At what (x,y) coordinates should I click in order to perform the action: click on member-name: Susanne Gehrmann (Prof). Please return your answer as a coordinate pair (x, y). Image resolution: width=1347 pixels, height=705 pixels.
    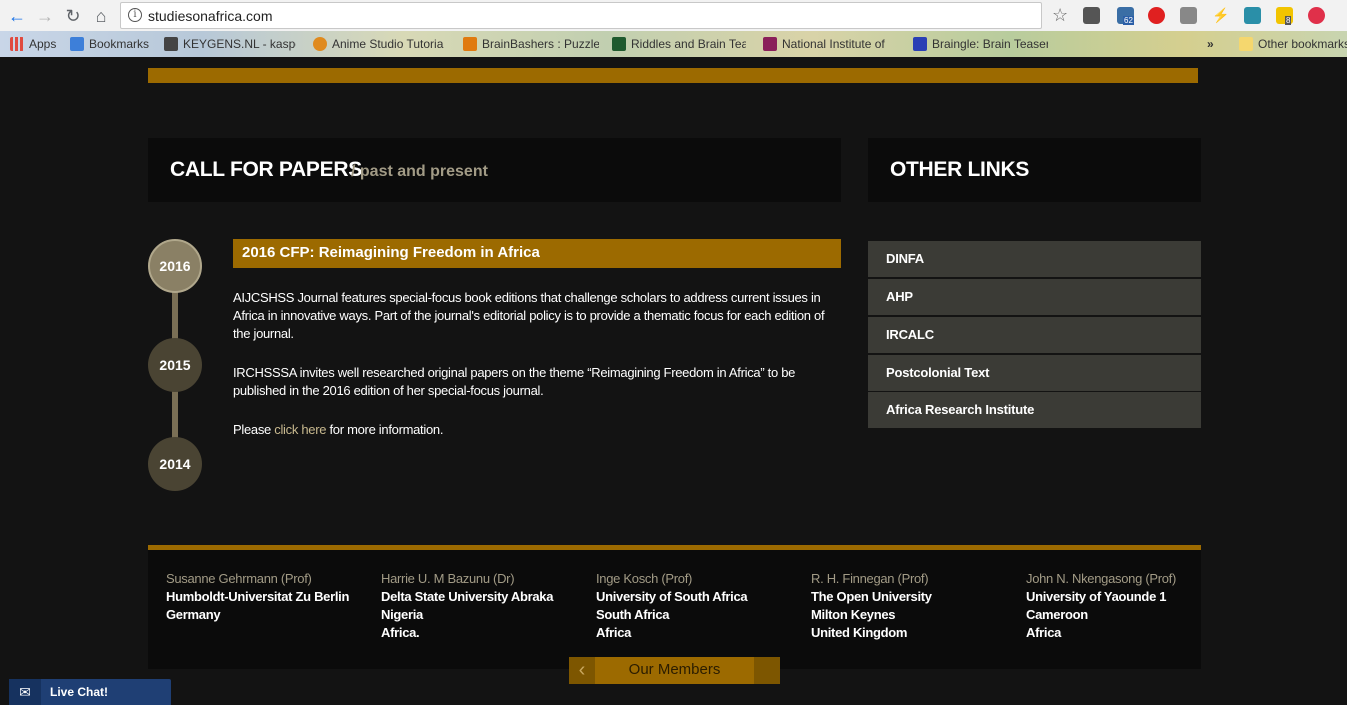
    Looking at the image, I should click on (239, 578).